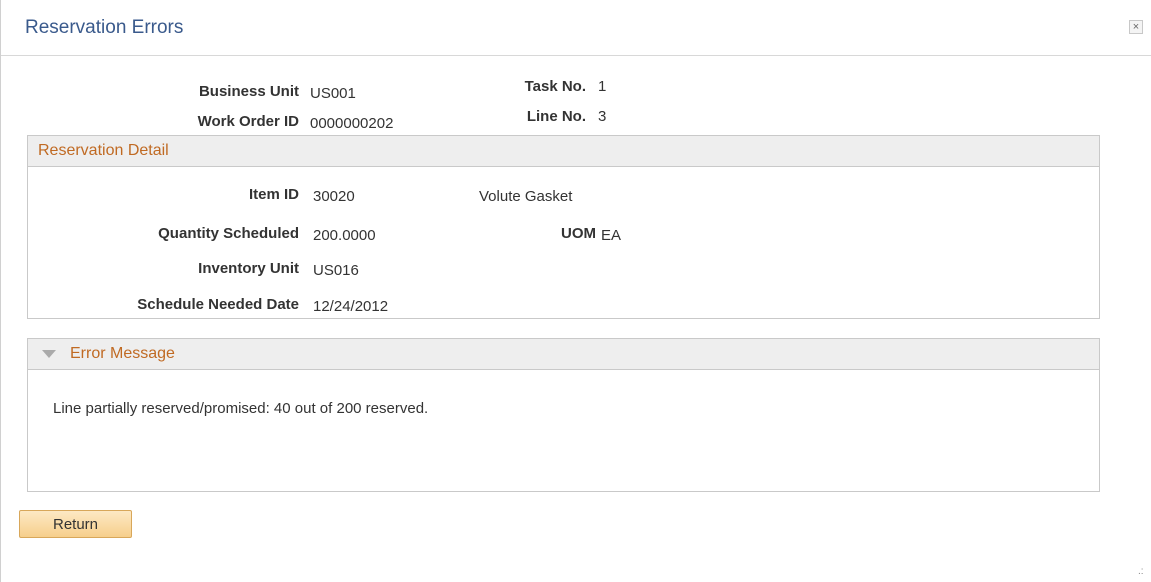  Describe the element at coordinates (1141, 571) in the screenshot. I see `resize-grip-icon: .:` at that location.